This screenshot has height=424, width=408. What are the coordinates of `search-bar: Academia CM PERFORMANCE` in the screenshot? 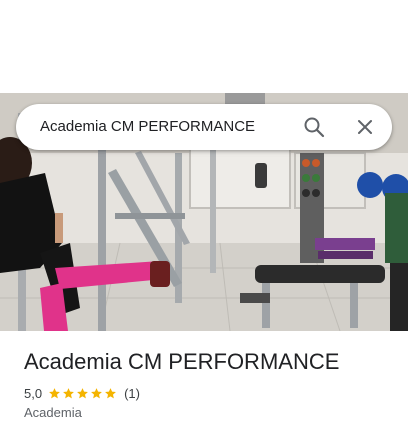 It's located at (204, 127).